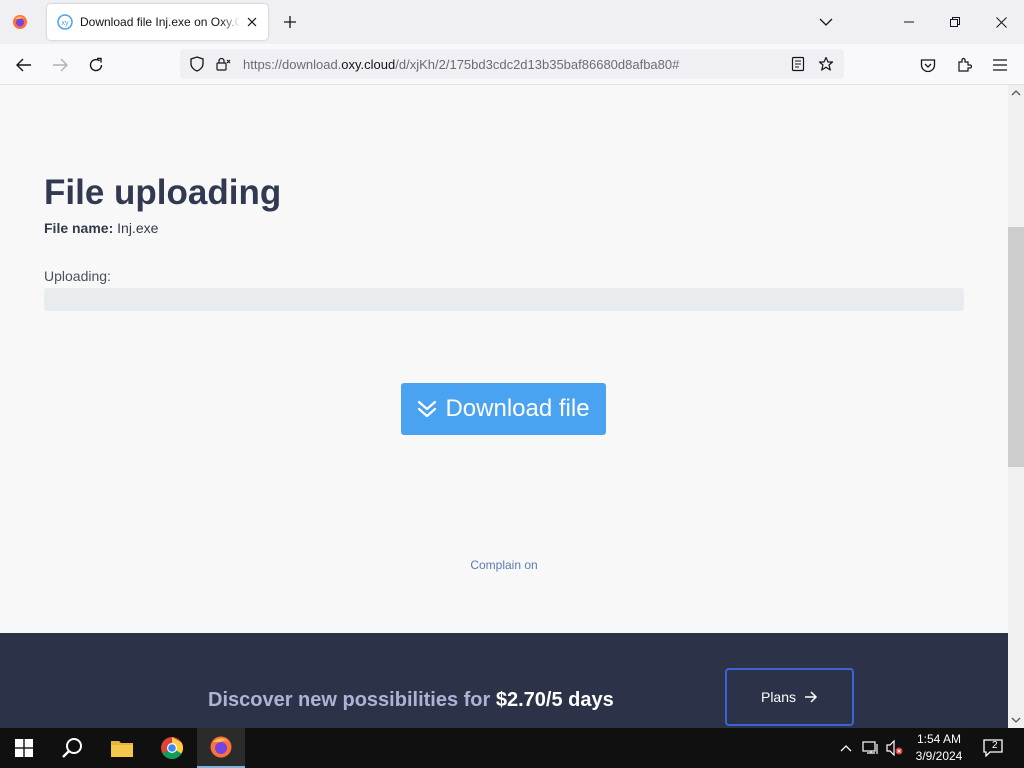 The image size is (1024, 768). I want to click on download-file-label: Download file, so click(517, 408).